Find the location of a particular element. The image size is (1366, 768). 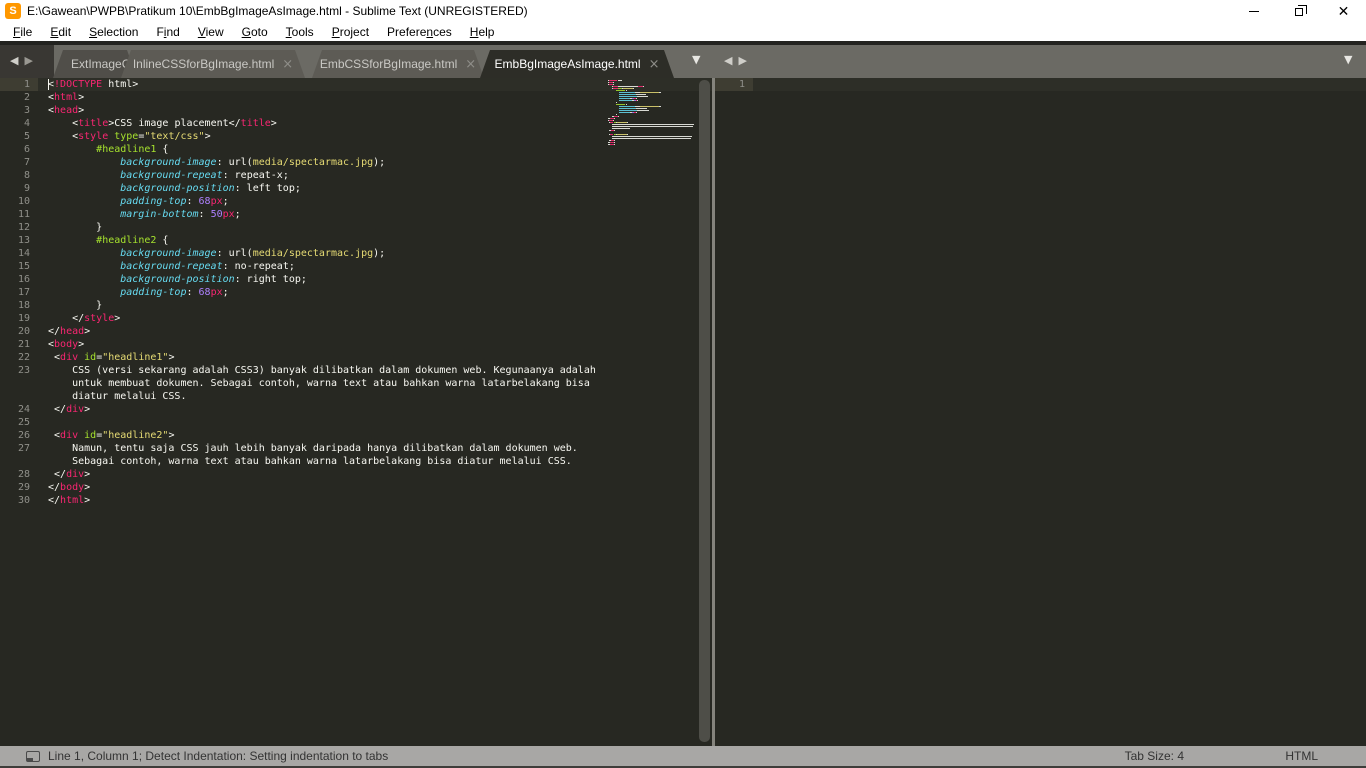

code-line: 16 background-position: right top; is located at coordinates (356, 279).